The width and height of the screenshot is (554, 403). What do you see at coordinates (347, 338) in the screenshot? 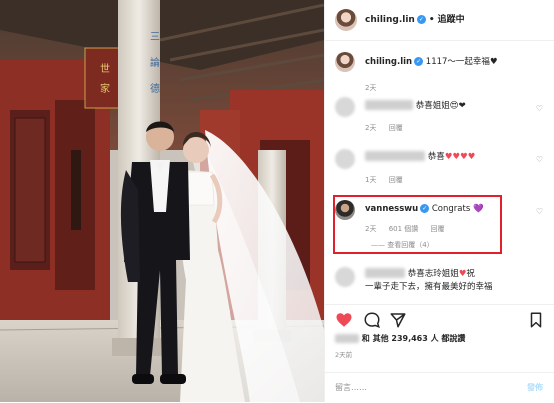
I see `redacted-liker` at bounding box center [347, 338].